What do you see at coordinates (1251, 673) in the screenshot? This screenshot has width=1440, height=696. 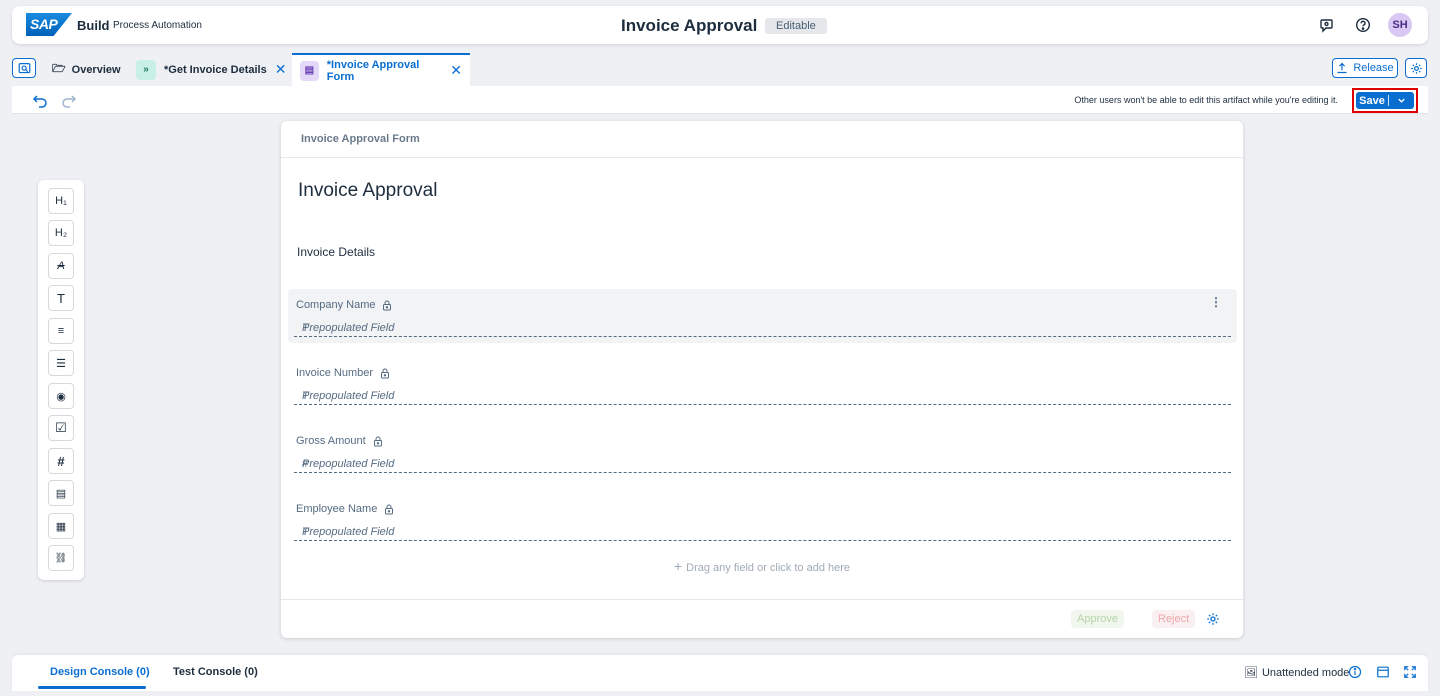 I see `robot-icon: 🖼` at bounding box center [1251, 673].